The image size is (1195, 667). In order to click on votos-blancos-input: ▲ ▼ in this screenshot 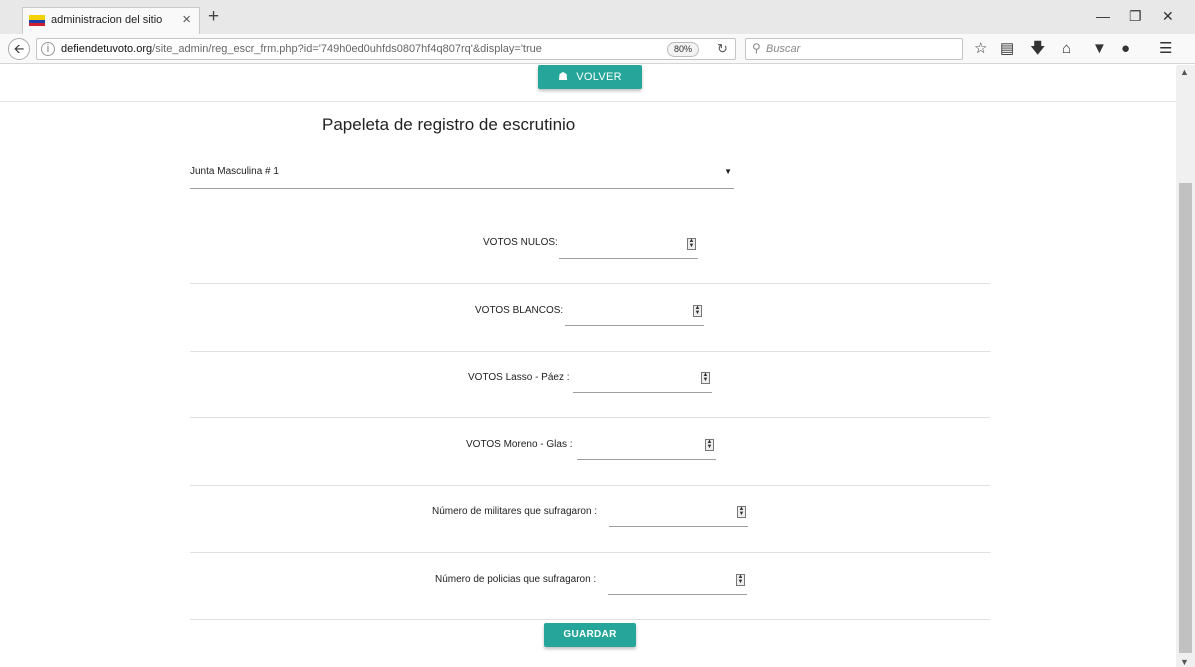, I will do `click(634, 315)`.